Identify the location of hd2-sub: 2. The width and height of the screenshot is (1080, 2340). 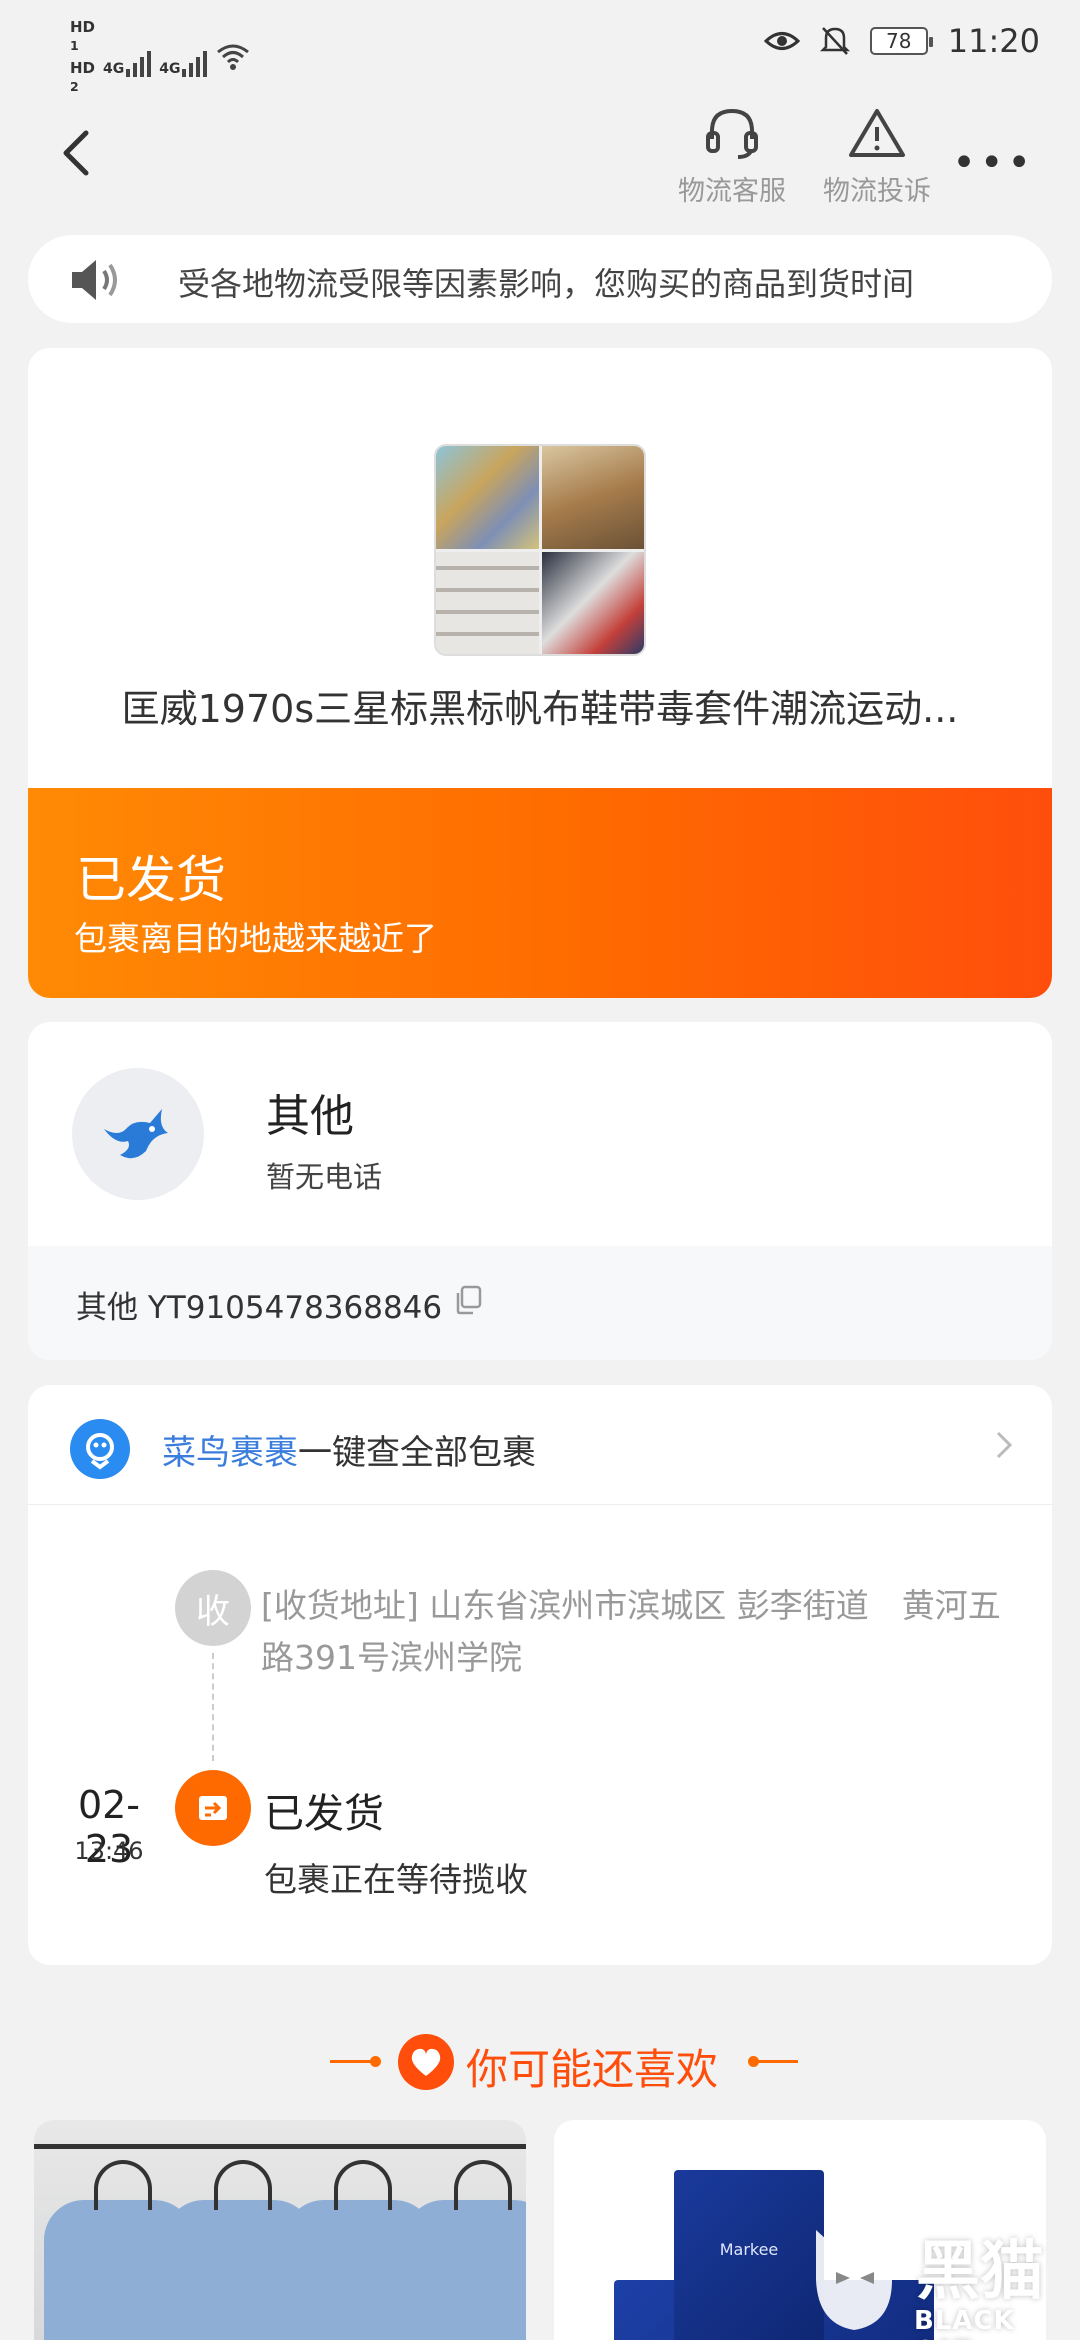
(74, 86).